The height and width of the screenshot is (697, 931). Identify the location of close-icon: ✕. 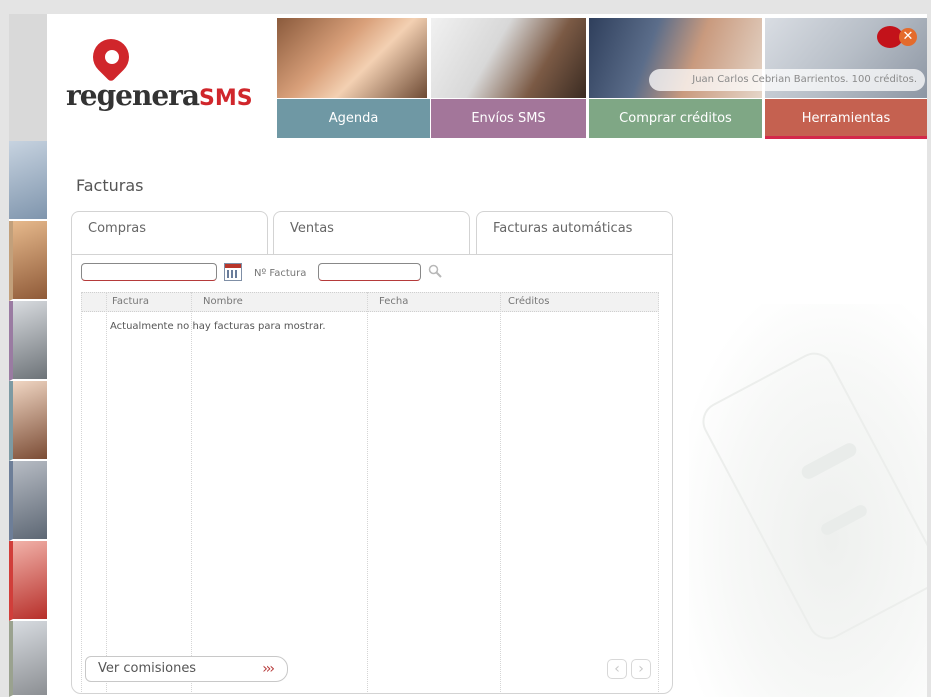
(908, 37).